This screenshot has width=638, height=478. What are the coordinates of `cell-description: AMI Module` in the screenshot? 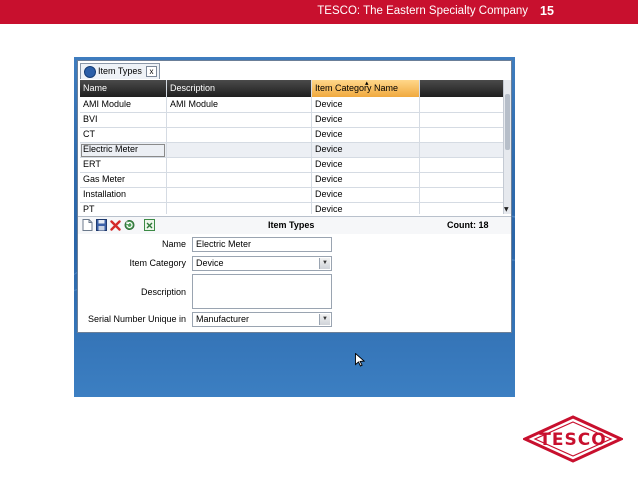 It's located at (194, 104).